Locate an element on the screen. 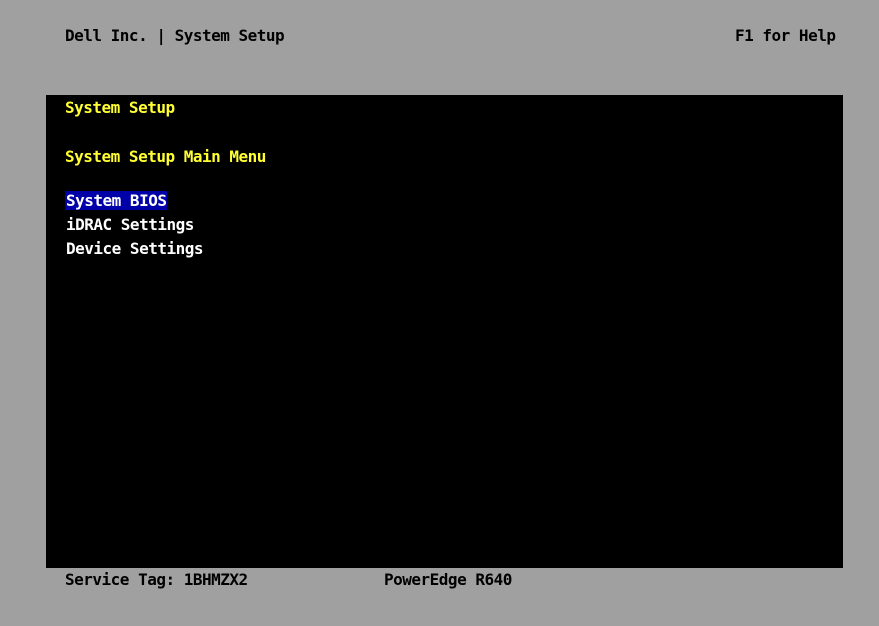 This screenshot has width=879, height=626. page-title: Dell Inc. | System Setup is located at coordinates (175, 35).